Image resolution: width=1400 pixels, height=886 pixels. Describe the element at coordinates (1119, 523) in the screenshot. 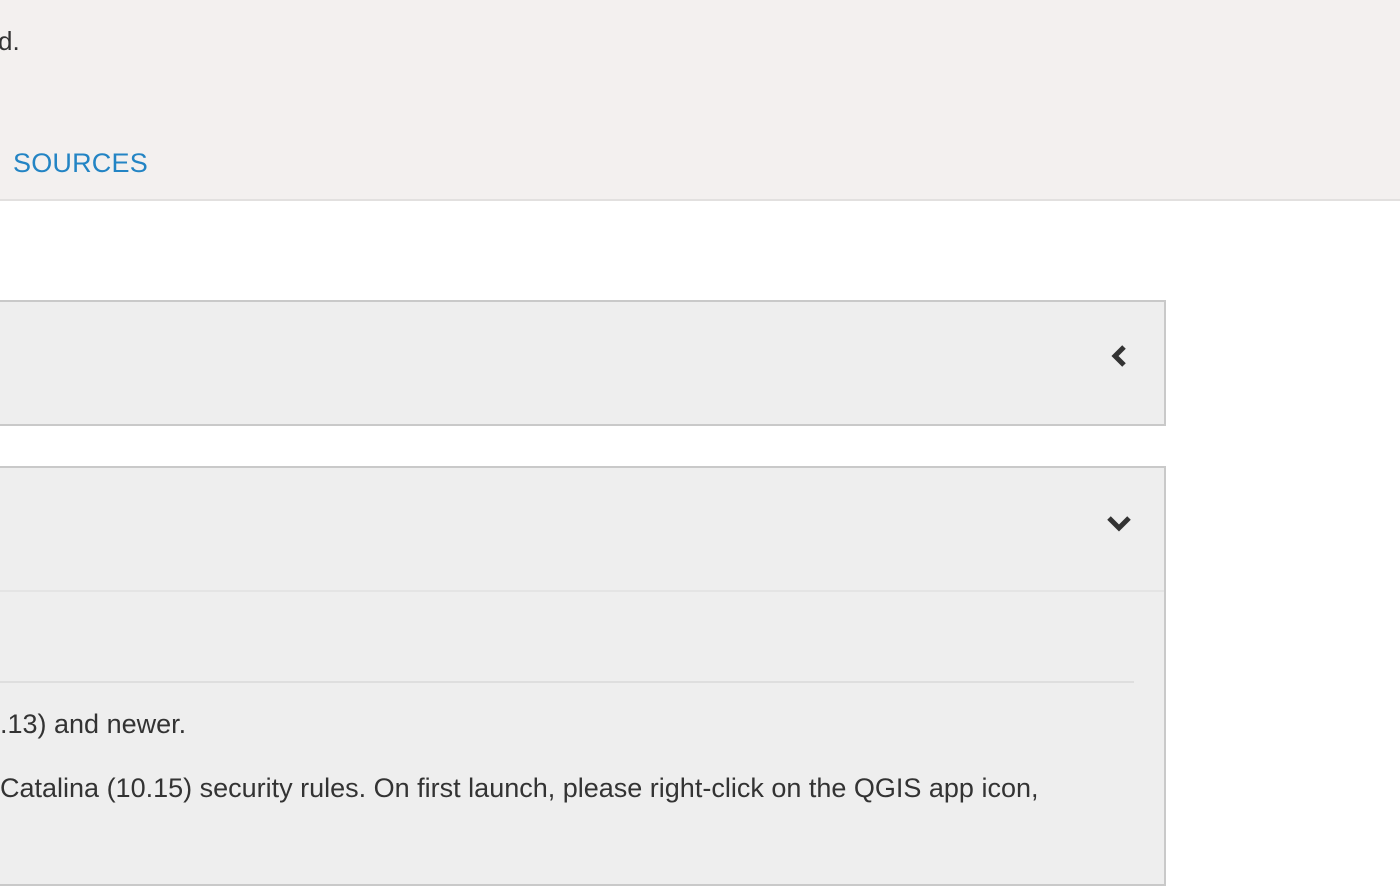

I see `chevron-down-icon` at that location.